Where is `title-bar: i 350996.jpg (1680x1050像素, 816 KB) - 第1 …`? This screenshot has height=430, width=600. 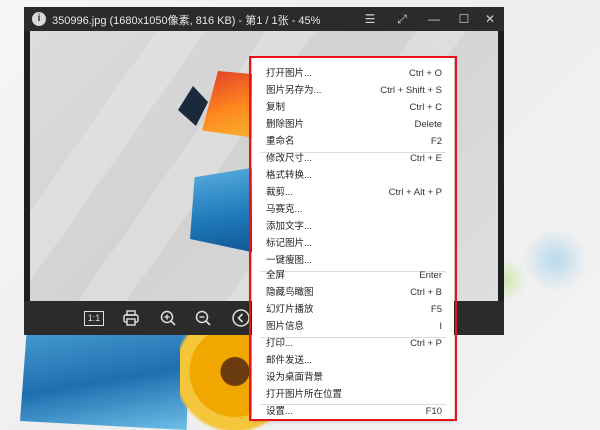
title-bar: i 350996.jpg (1680x1050像素, 816 KB) - 第1 … is located at coordinates (264, 19).